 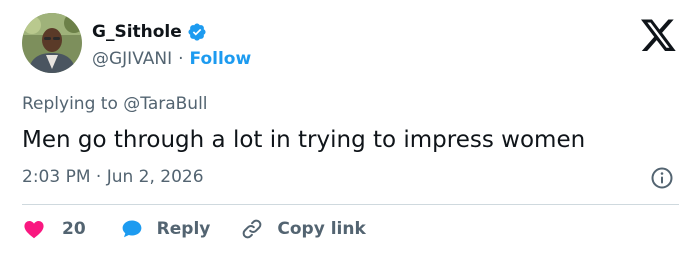 What do you see at coordinates (165, 104) in the screenshot?
I see `replying-to-mention: @TaraBull` at bounding box center [165, 104].